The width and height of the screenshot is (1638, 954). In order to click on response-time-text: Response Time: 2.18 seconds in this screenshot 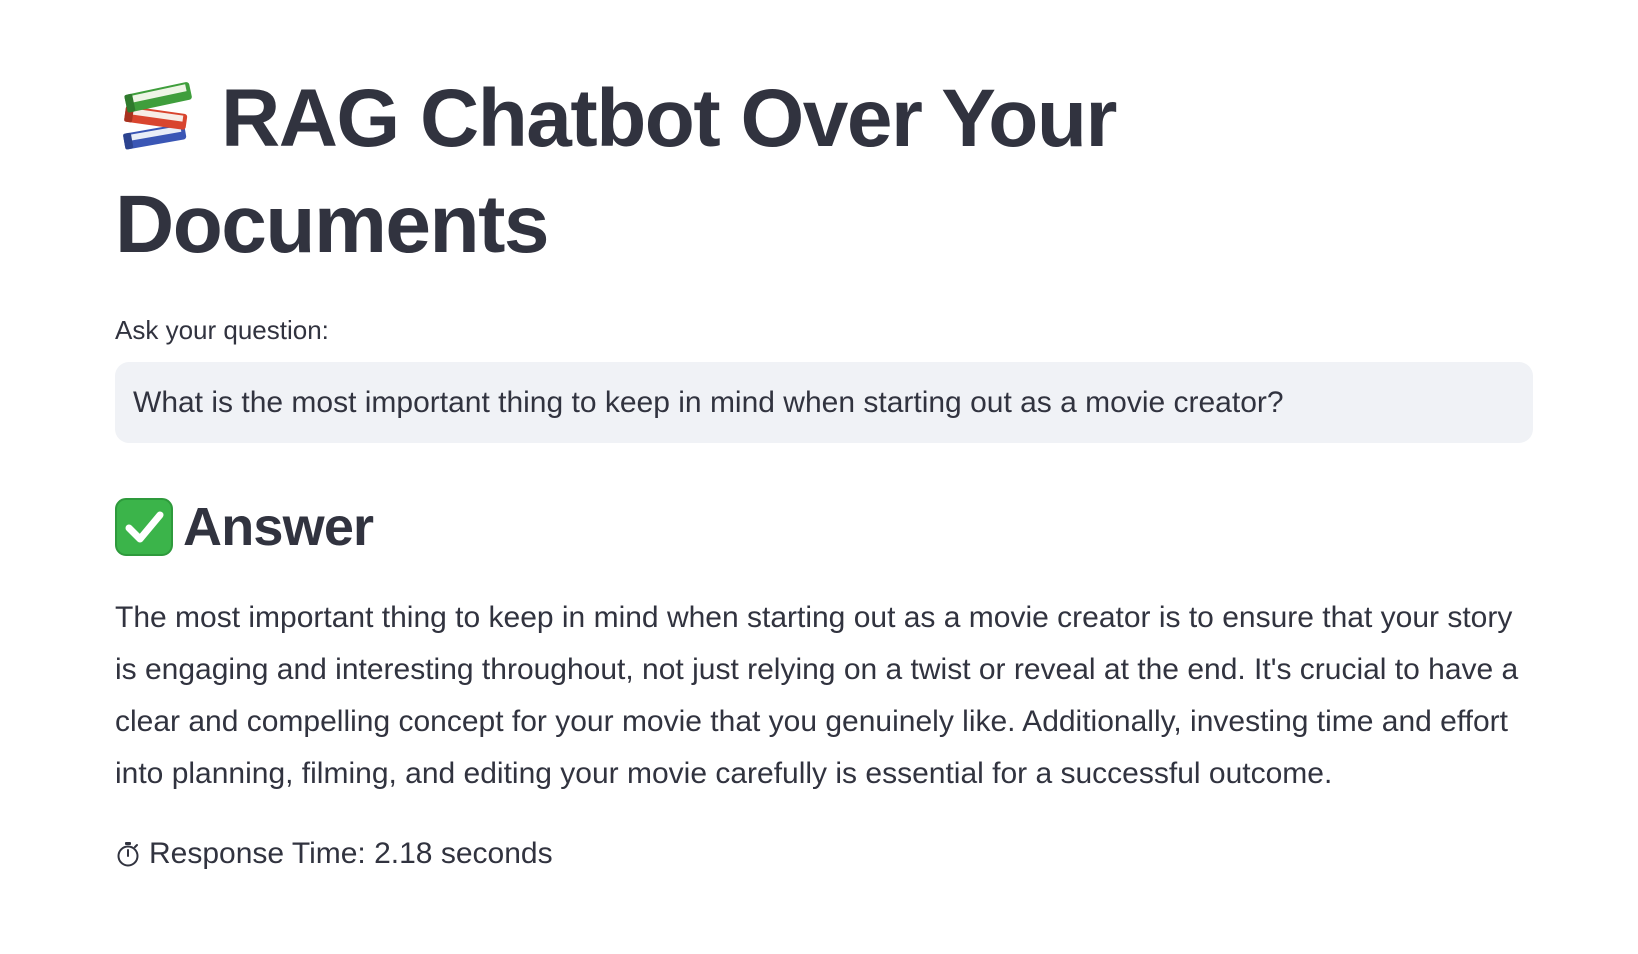, I will do `click(351, 853)`.